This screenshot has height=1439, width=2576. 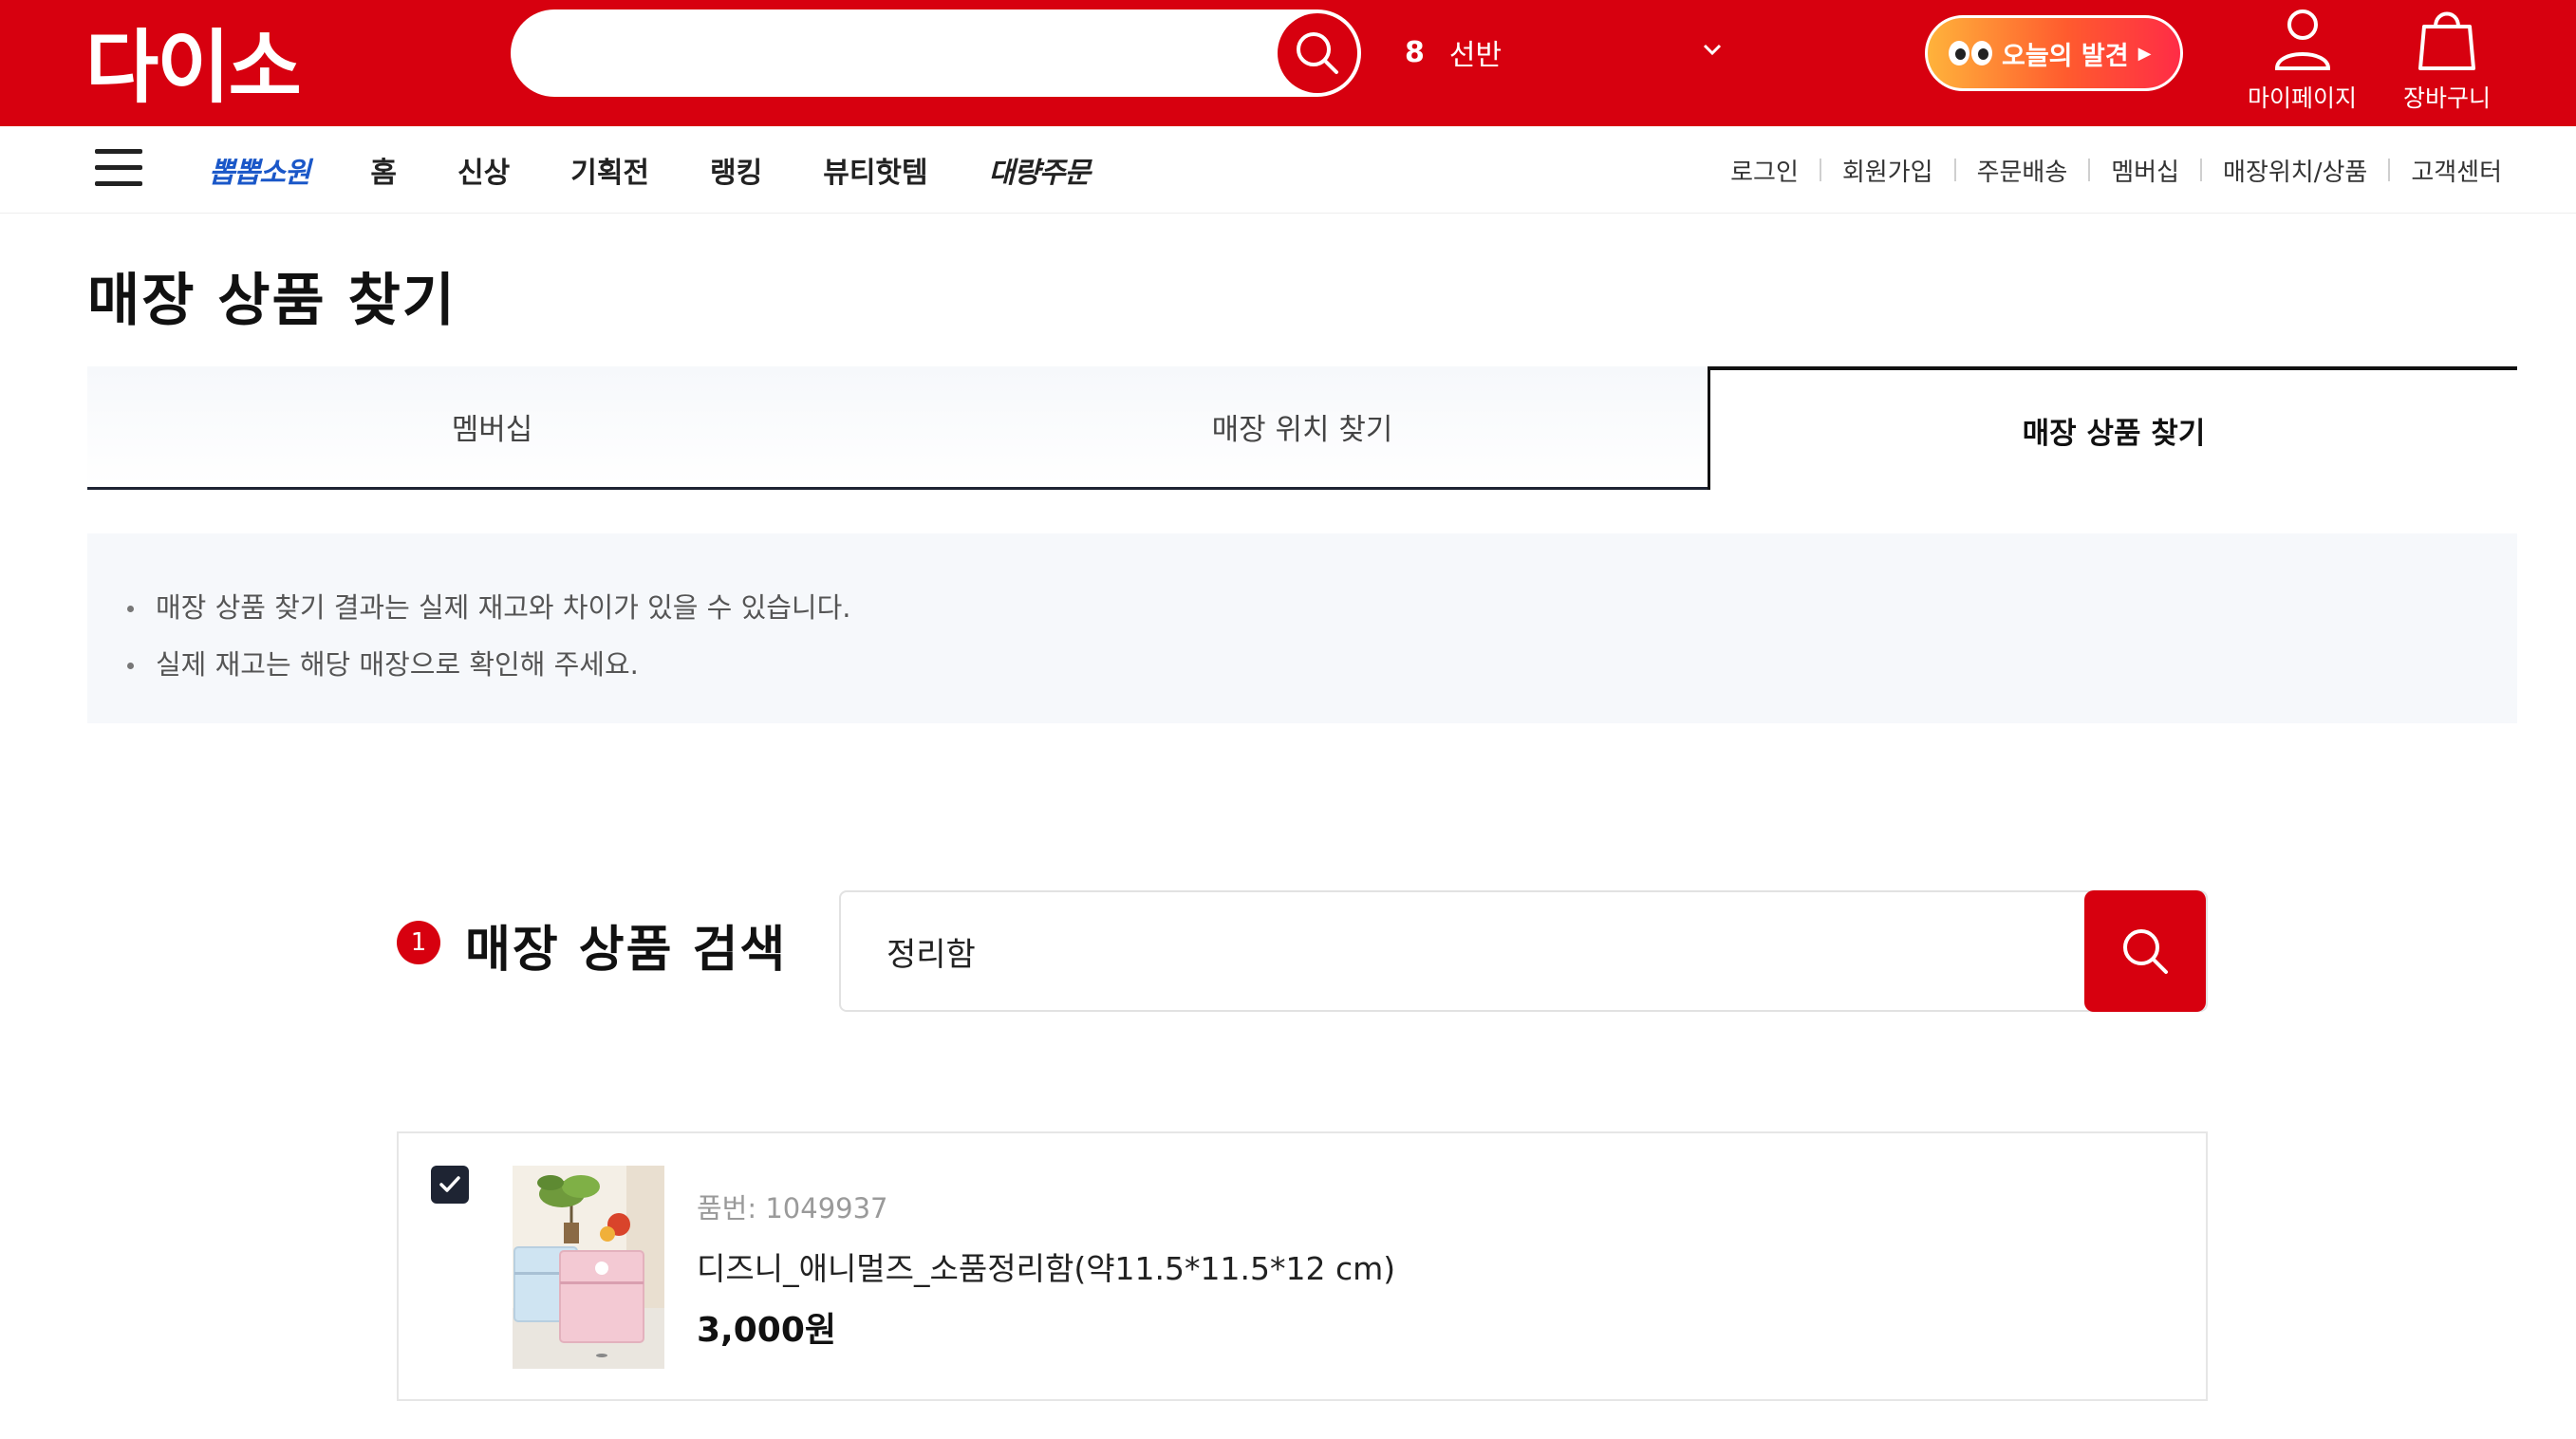 I want to click on step-badge: 1, so click(x=419, y=943).